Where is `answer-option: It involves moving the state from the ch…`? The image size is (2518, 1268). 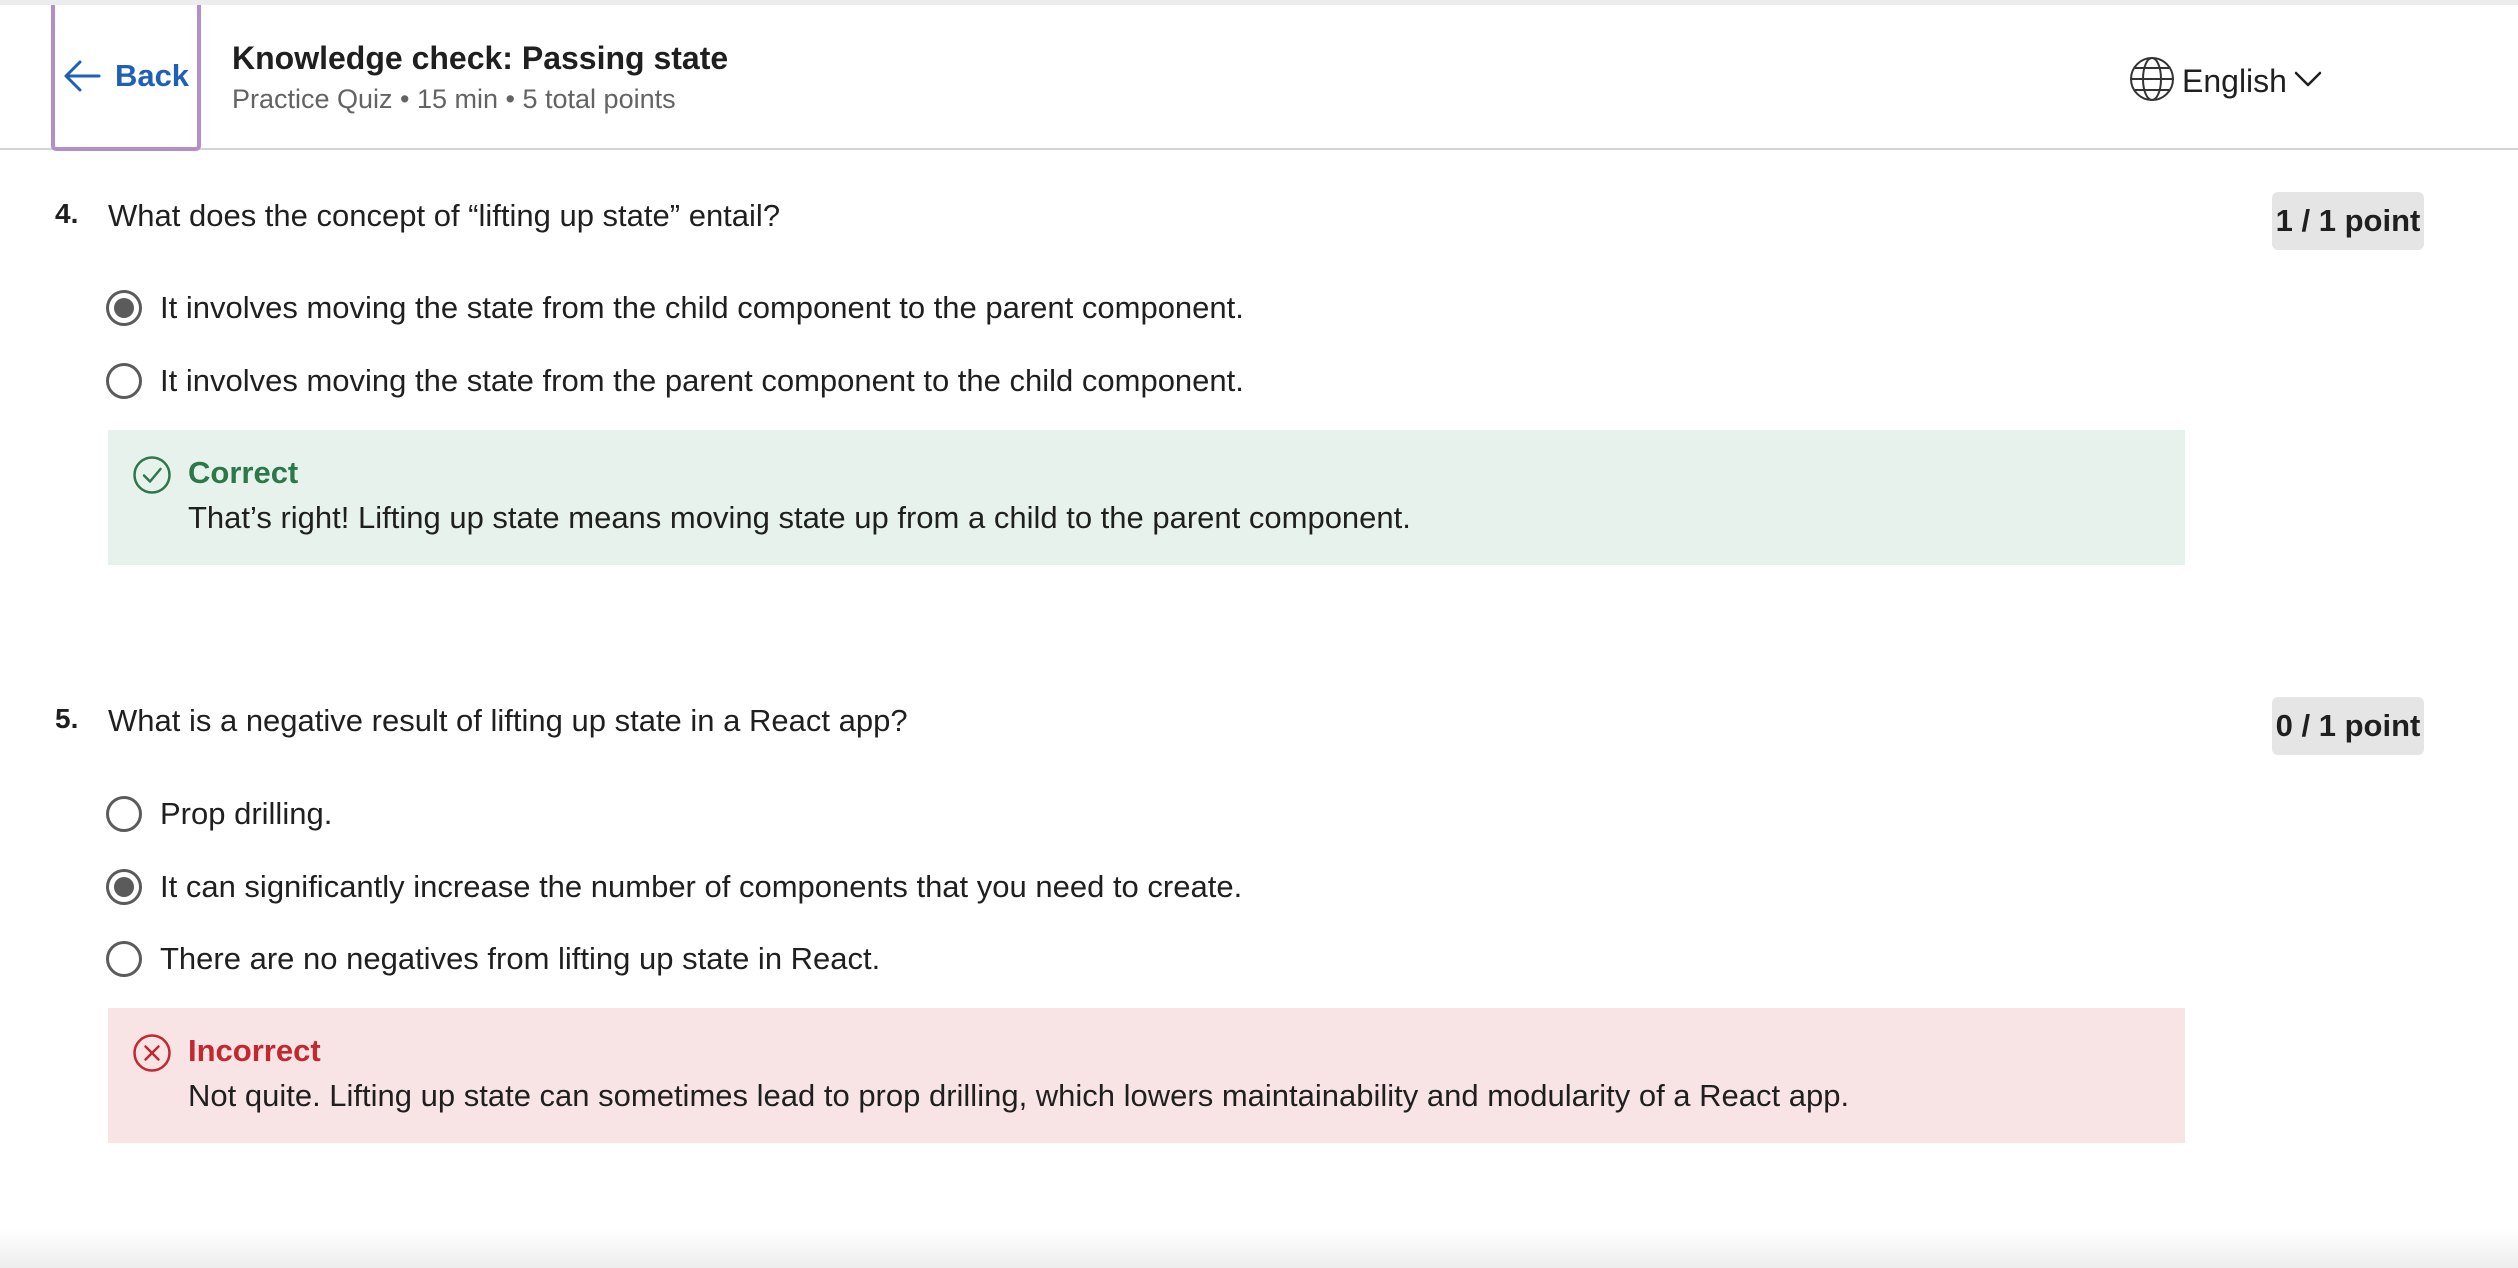 answer-option: It involves moving the state from the ch… is located at coordinates (675, 308).